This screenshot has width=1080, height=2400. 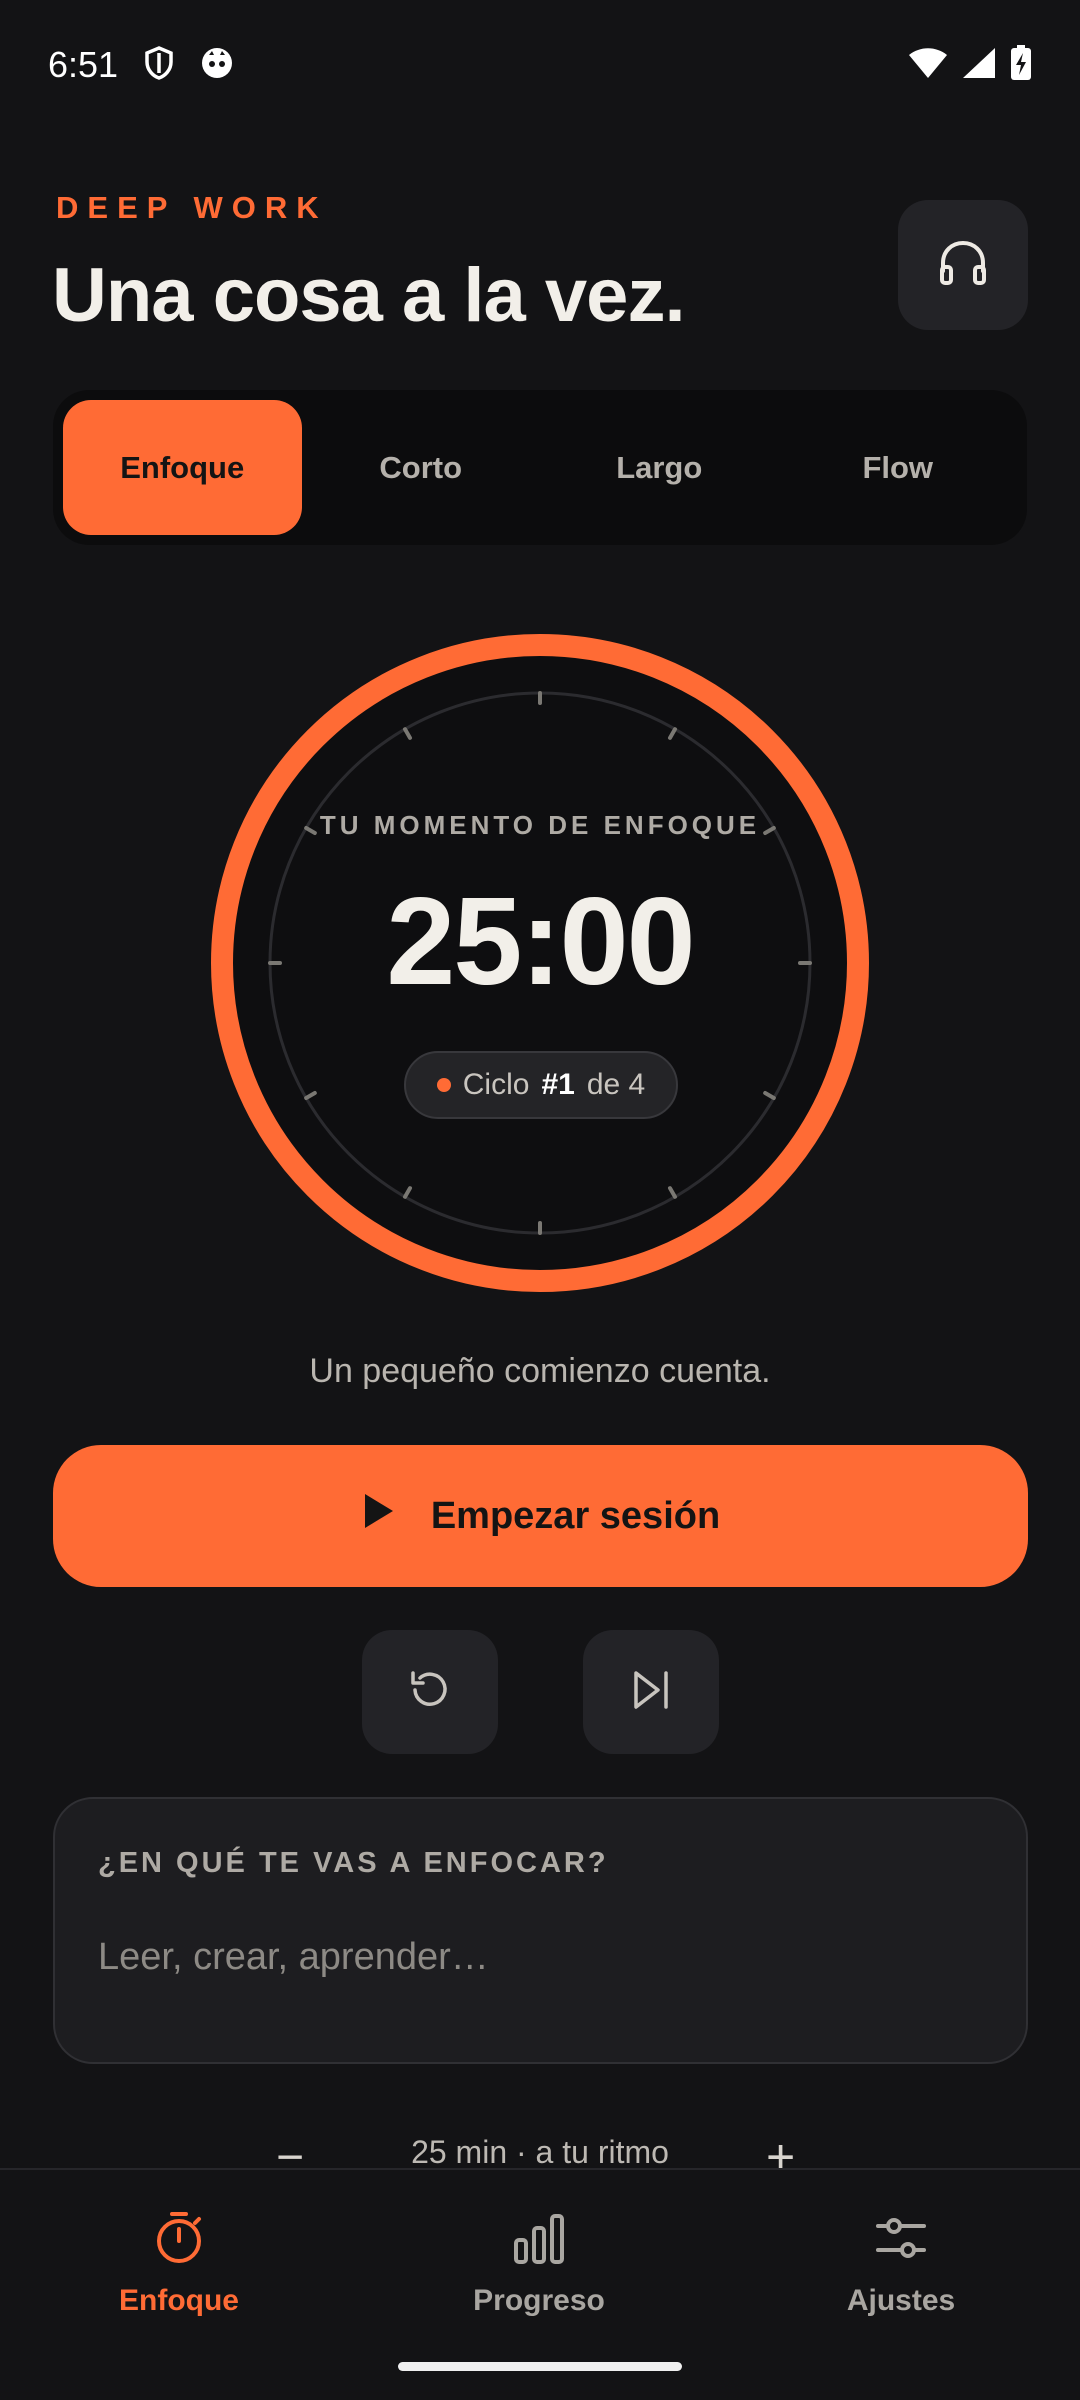 I want to click on cat-icon, so click(x=217, y=65).